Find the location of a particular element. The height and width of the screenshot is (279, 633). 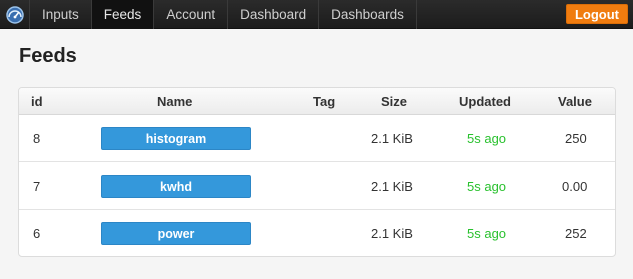

logout-button: Logout is located at coordinates (596, 14).